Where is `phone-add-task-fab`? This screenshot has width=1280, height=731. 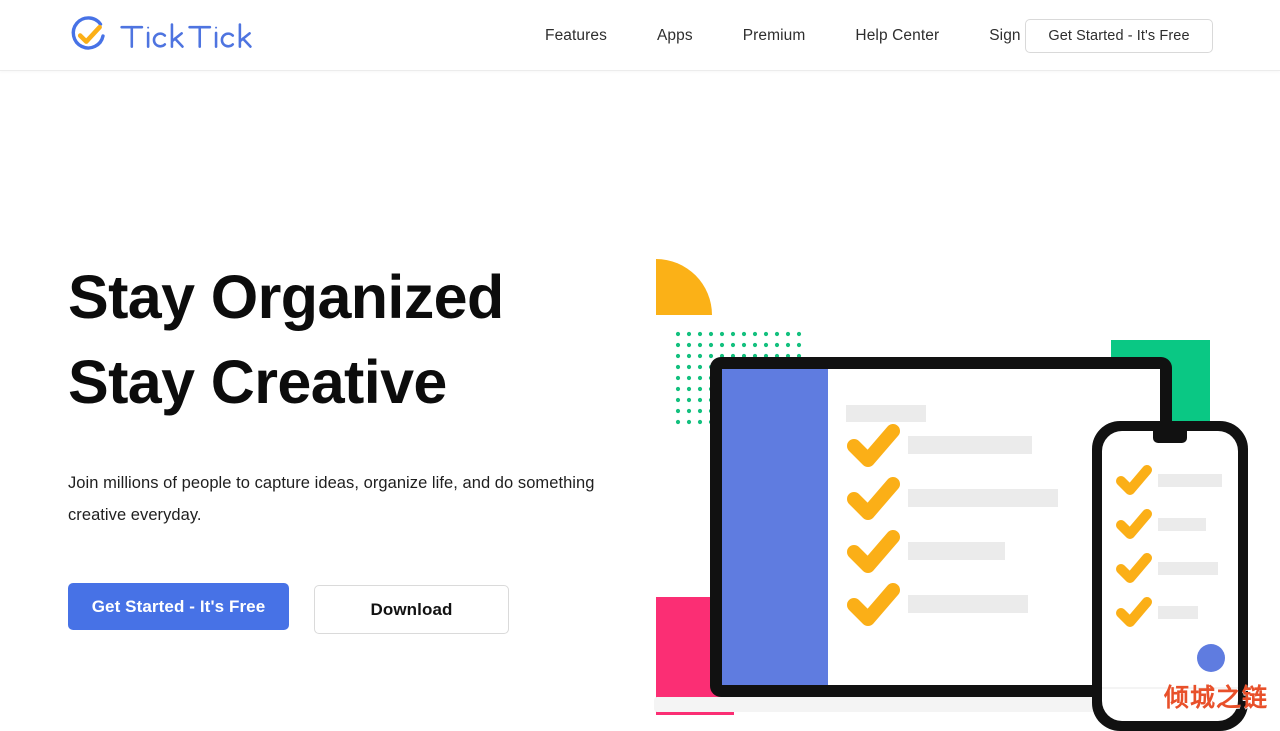 phone-add-task-fab is located at coordinates (1211, 658).